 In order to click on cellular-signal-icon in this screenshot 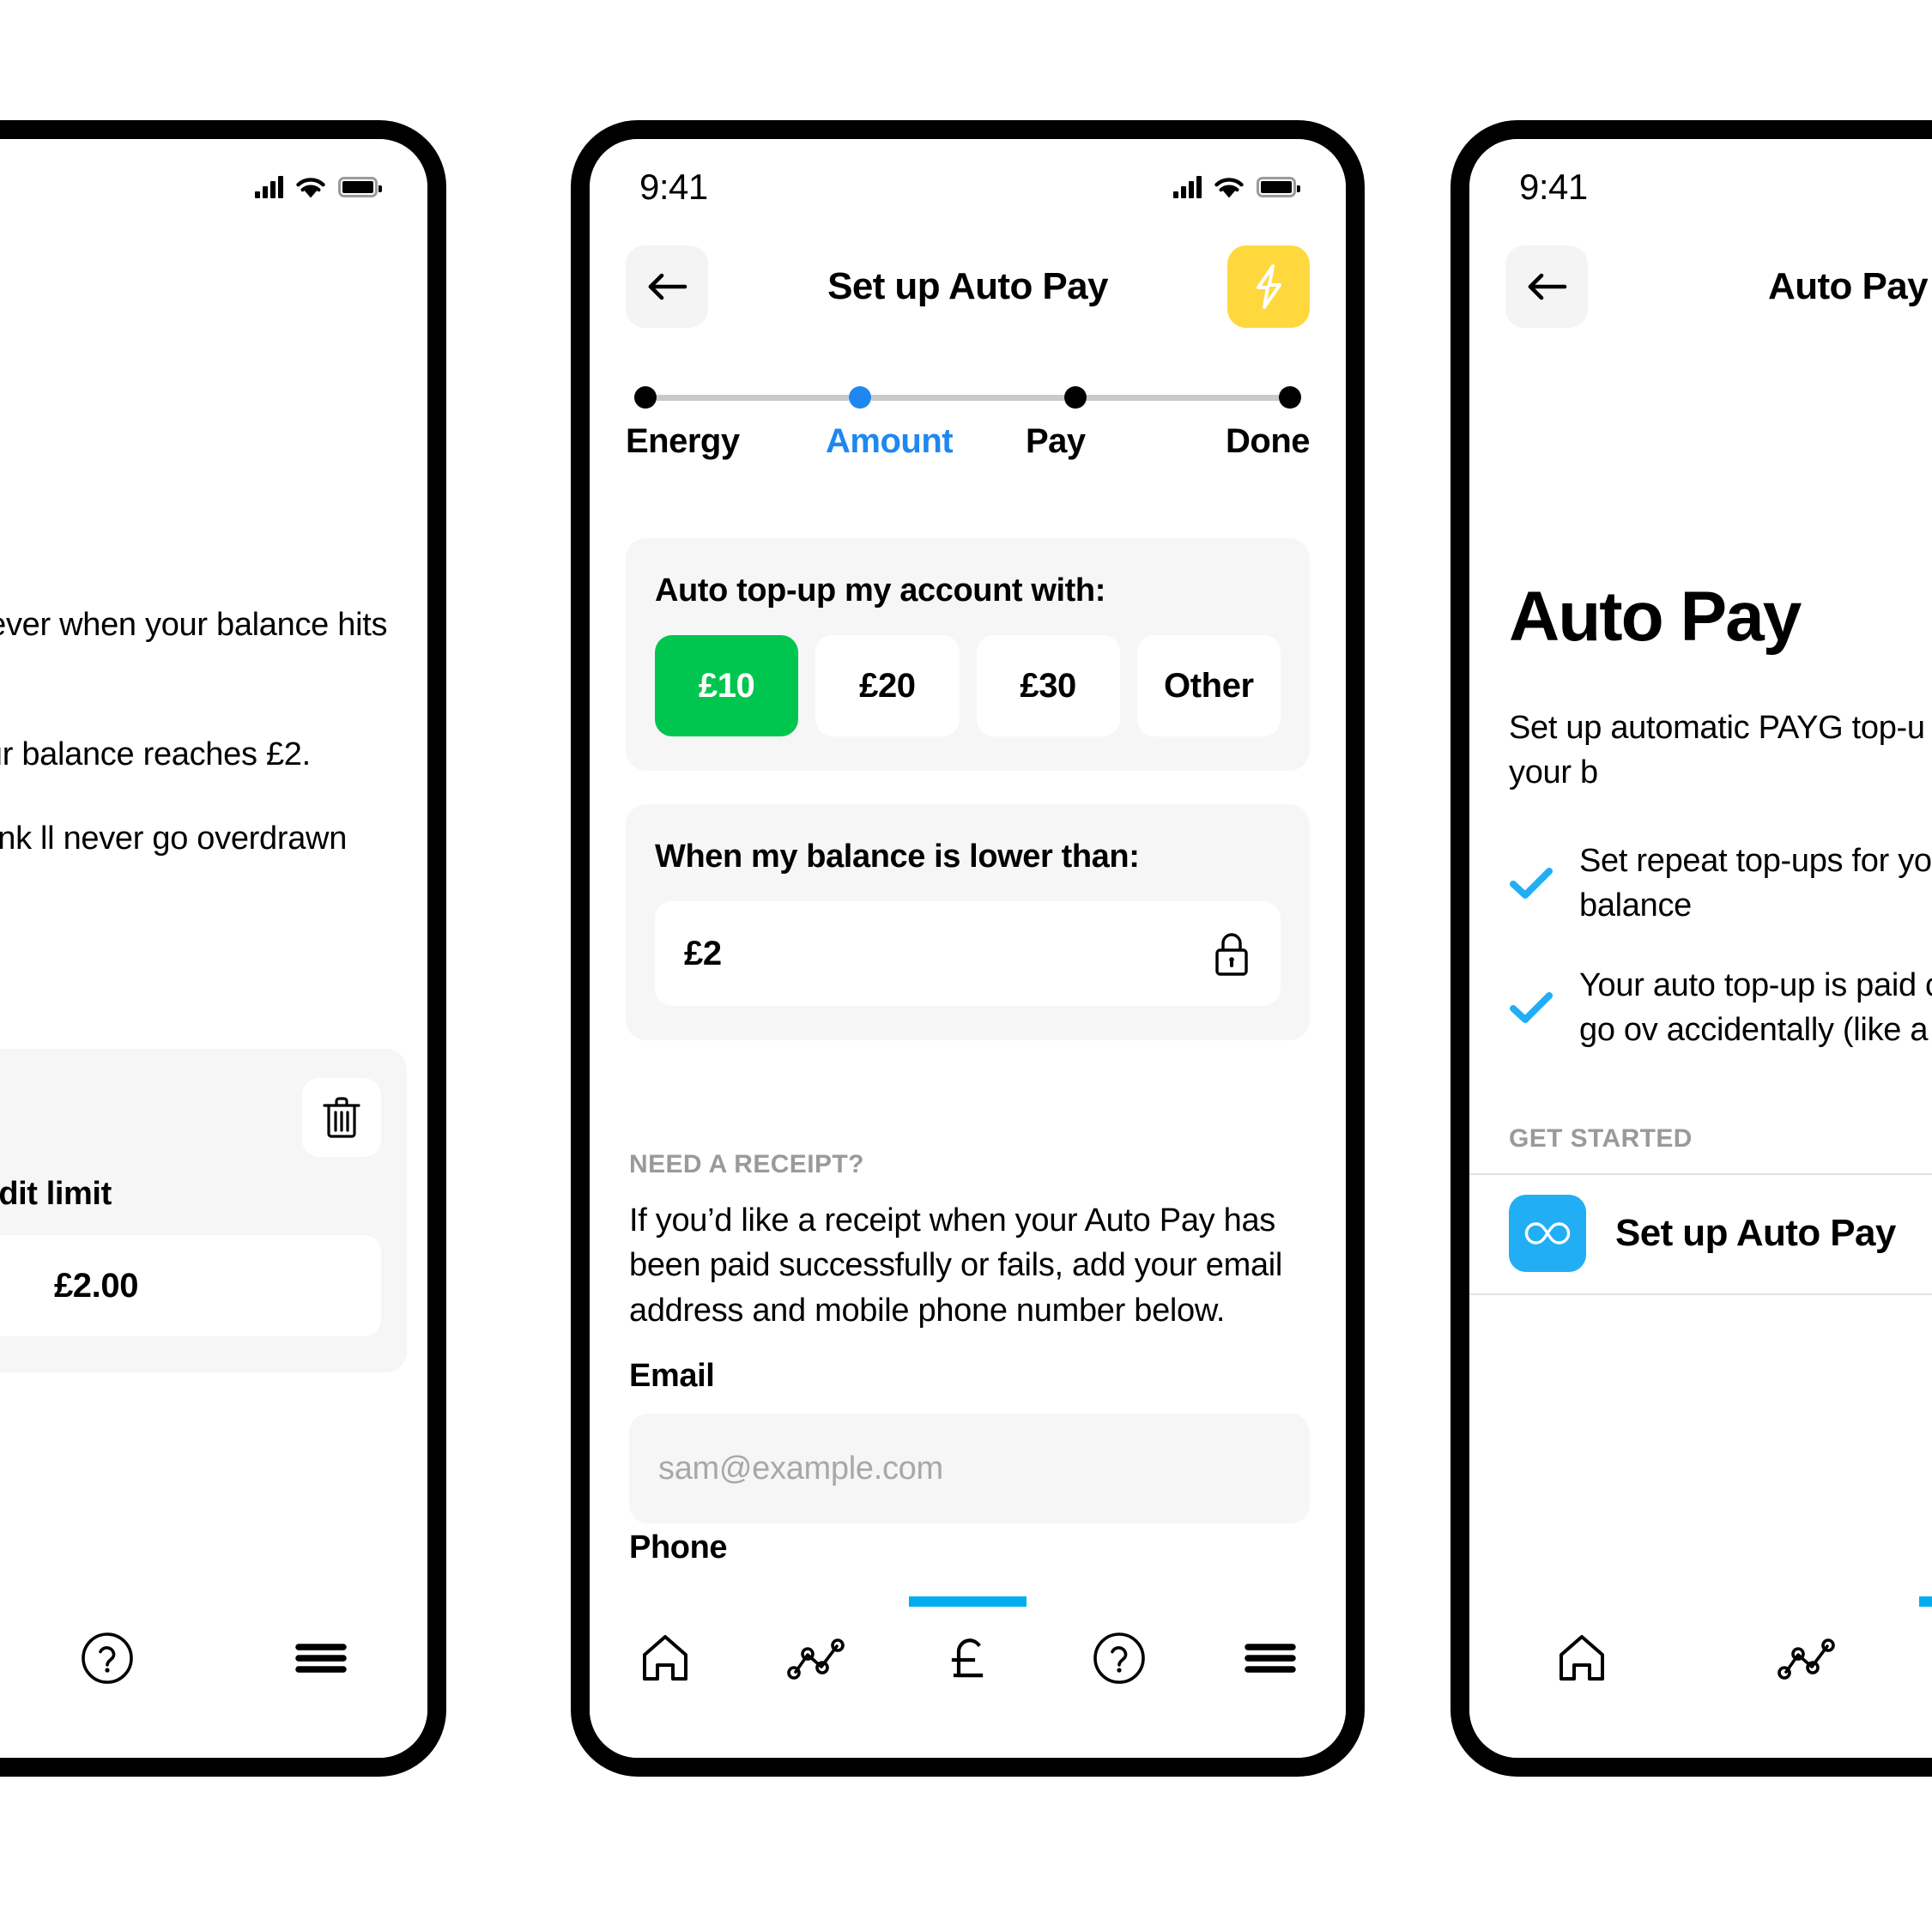, I will do `click(269, 187)`.